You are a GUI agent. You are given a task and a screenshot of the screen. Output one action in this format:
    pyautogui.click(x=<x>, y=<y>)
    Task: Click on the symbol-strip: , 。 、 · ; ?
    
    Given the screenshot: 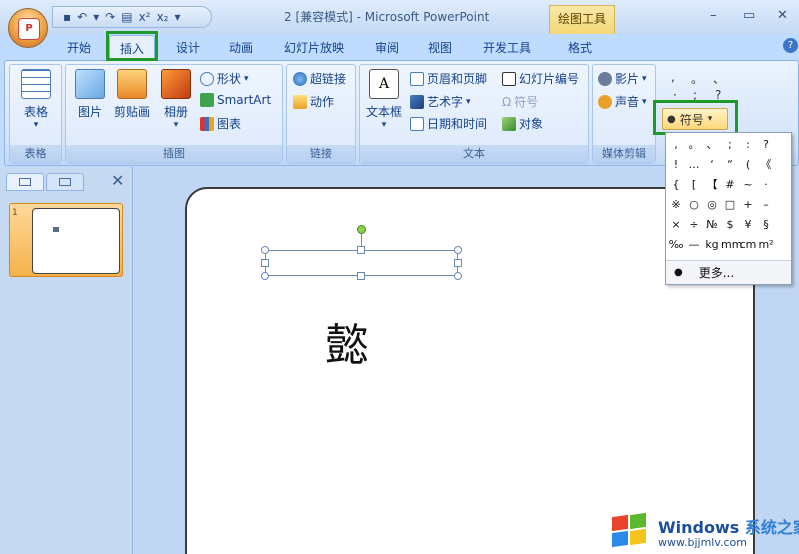 What is the action you would take?
    pyautogui.click(x=698, y=83)
    